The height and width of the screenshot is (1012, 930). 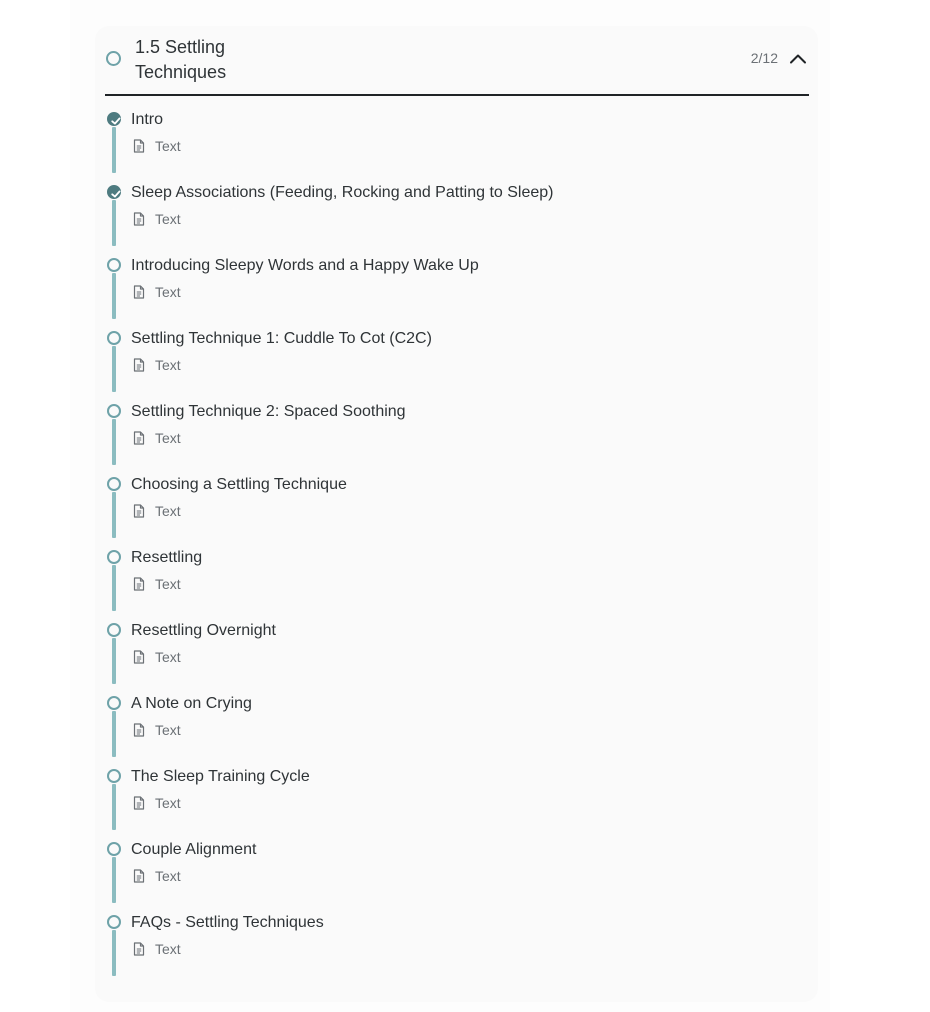 I want to click on lesson-title: Intro, so click(x=147, y=120).